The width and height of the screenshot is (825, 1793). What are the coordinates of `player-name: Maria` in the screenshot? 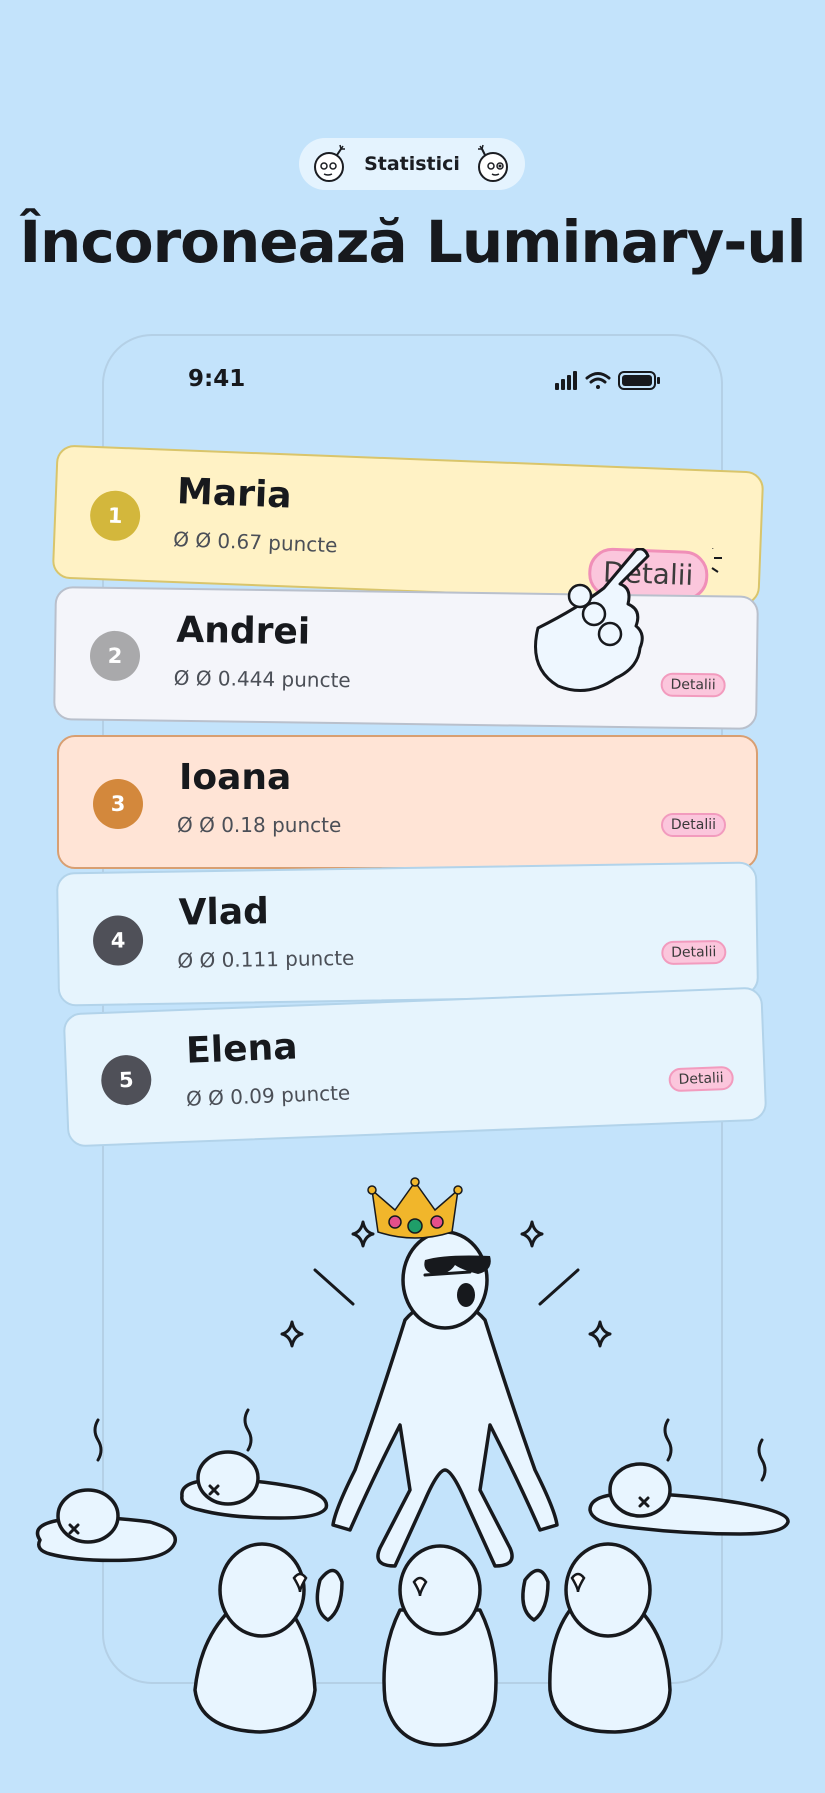 It's located at (234, 494).